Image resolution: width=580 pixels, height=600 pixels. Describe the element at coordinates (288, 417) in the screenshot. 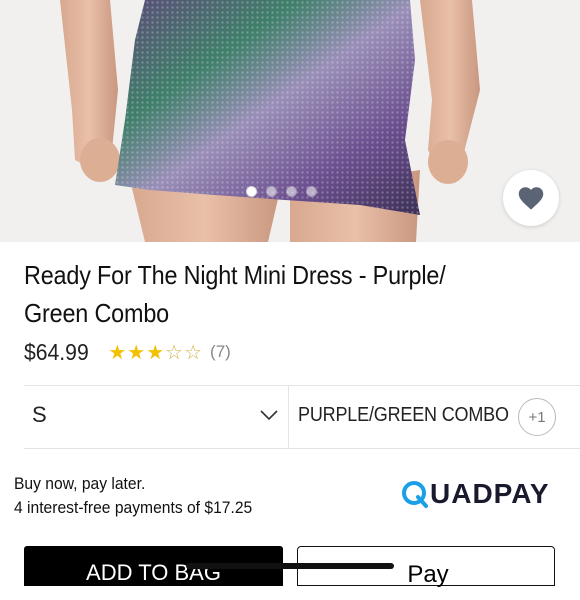

I see `divider` at that location.